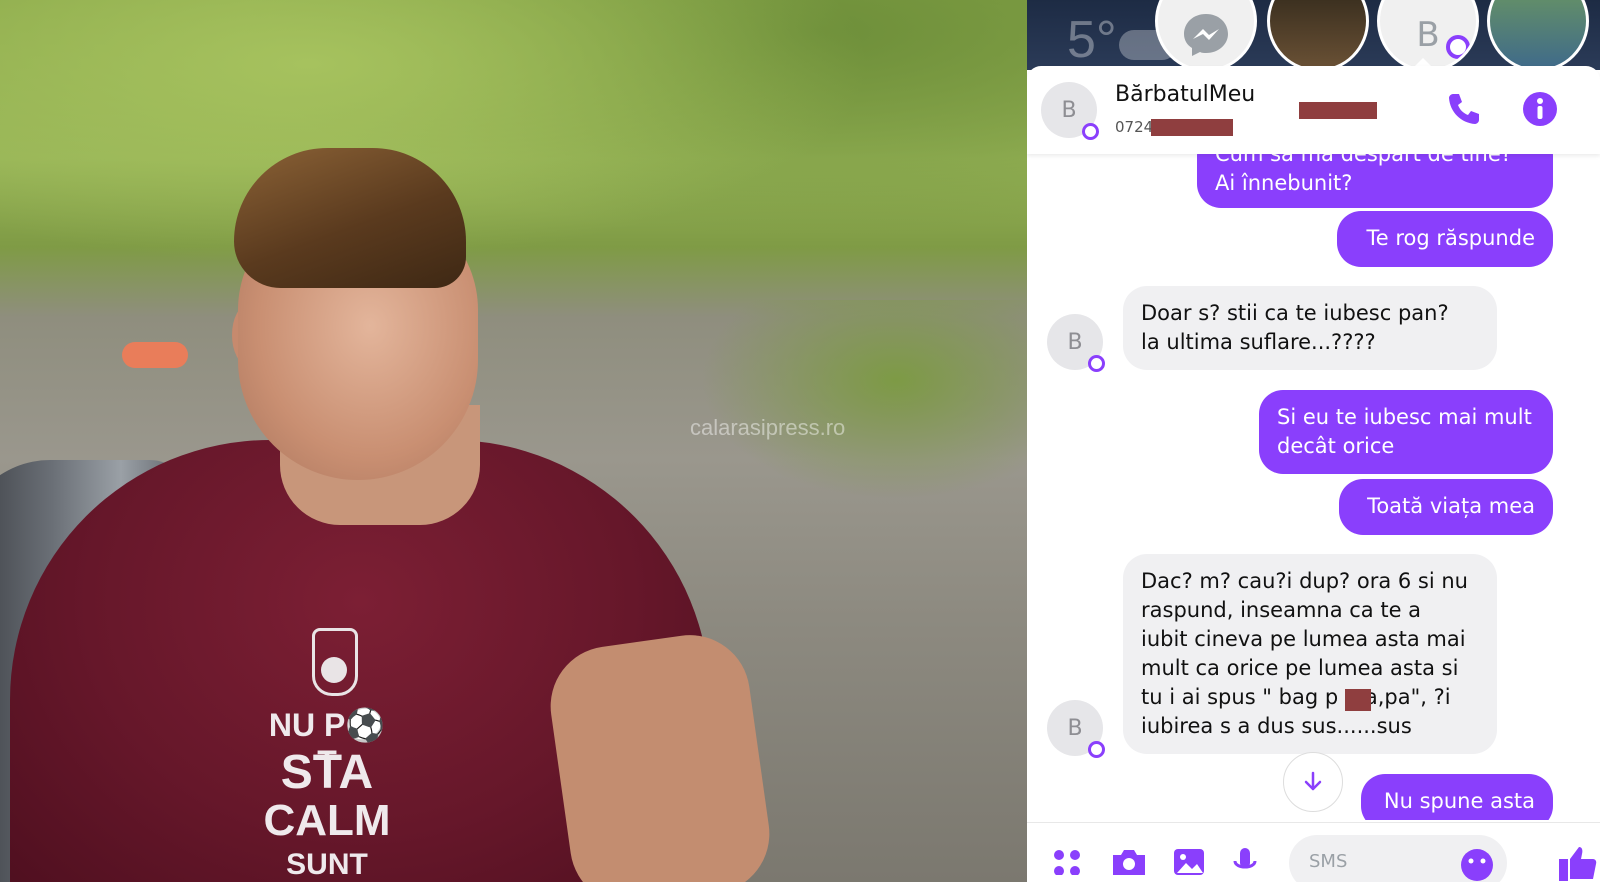 The width and height of the screenshot is (1600, 882). Describe the element at coordinates (1328, 861) in the screenshot. I see `sms-input-placeholder: SMS` at that location.